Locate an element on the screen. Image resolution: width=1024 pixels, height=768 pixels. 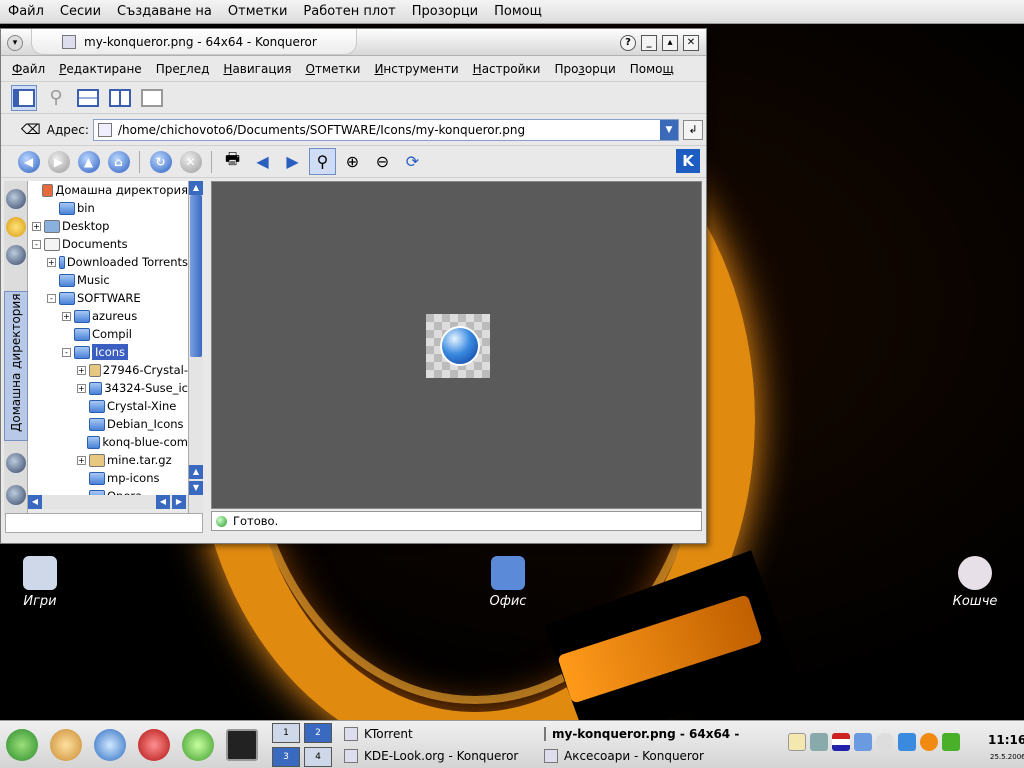
tree-item: - Icons is located at coordinates (108, 352).